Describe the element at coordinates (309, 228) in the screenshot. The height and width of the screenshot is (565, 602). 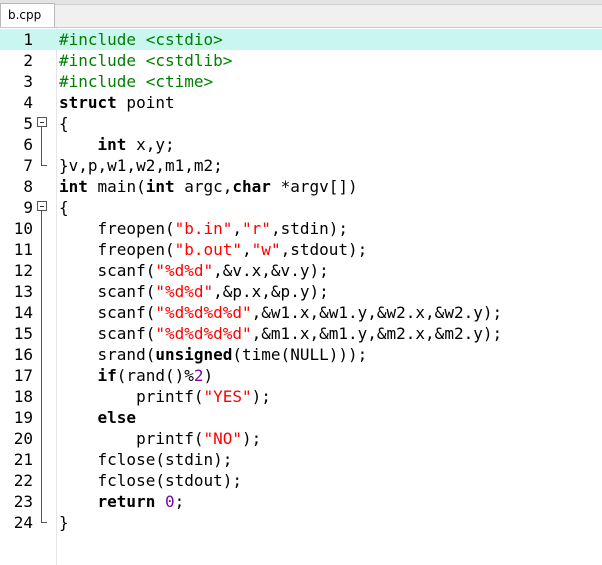
I see `code-token-plain: ,stdin);` at that location.